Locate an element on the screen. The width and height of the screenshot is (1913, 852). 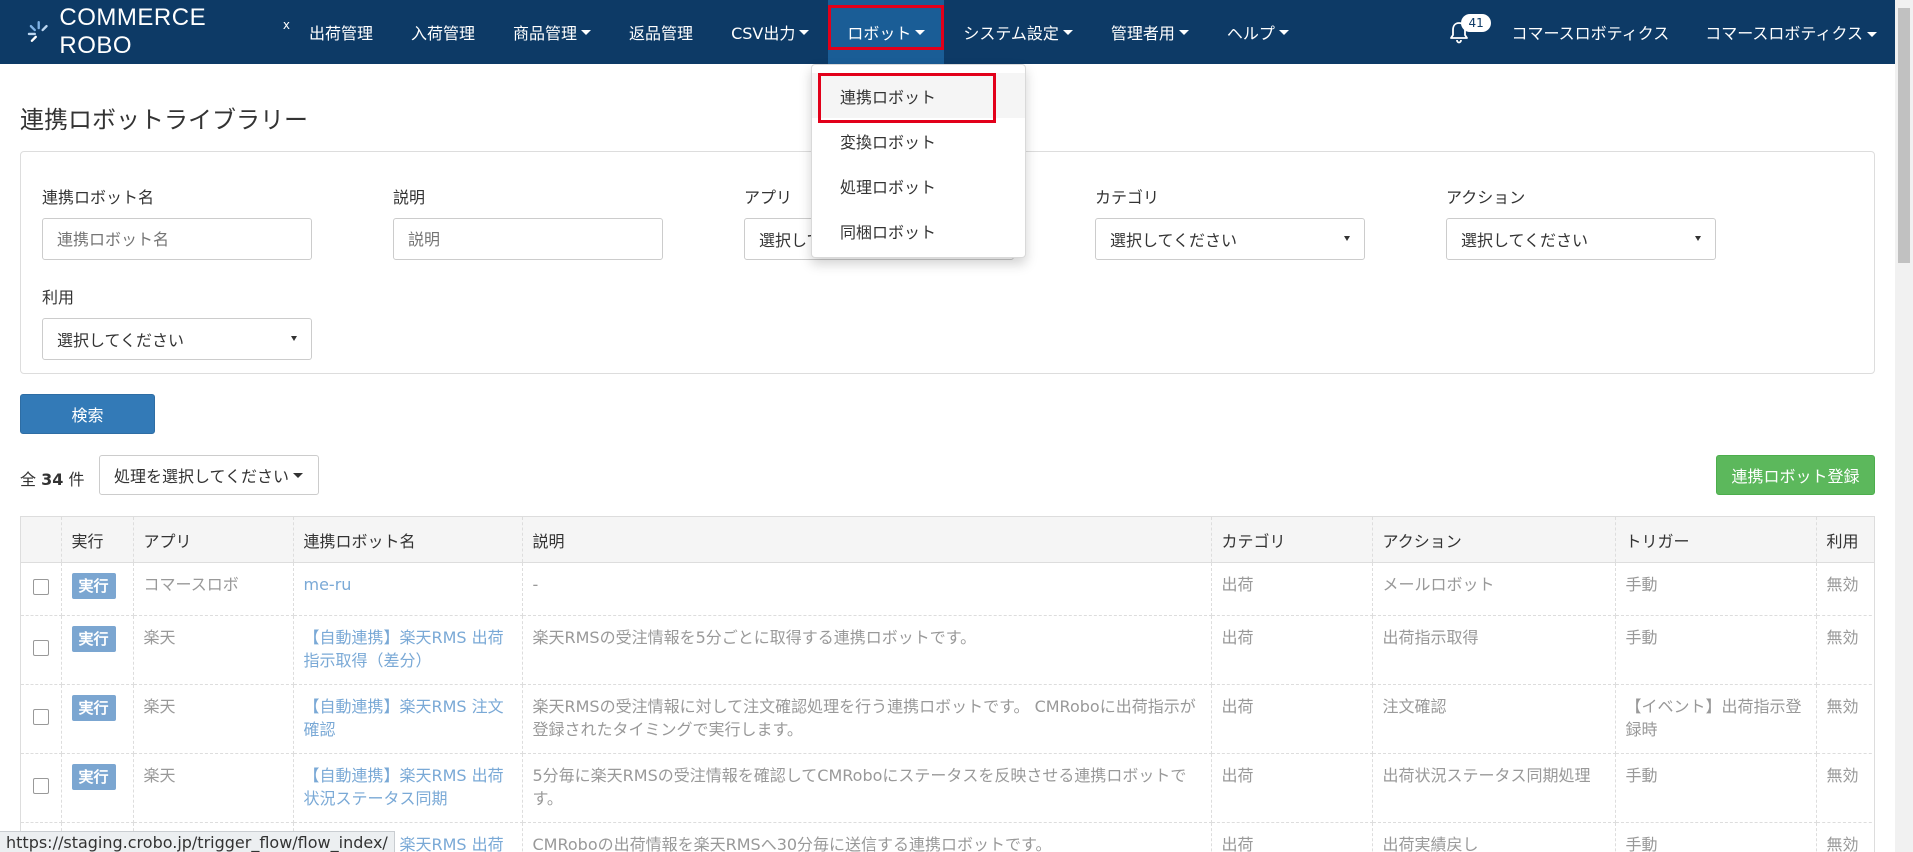
menu-item-integration-robot: 連携ロボット is located at coordinates (918, 98).